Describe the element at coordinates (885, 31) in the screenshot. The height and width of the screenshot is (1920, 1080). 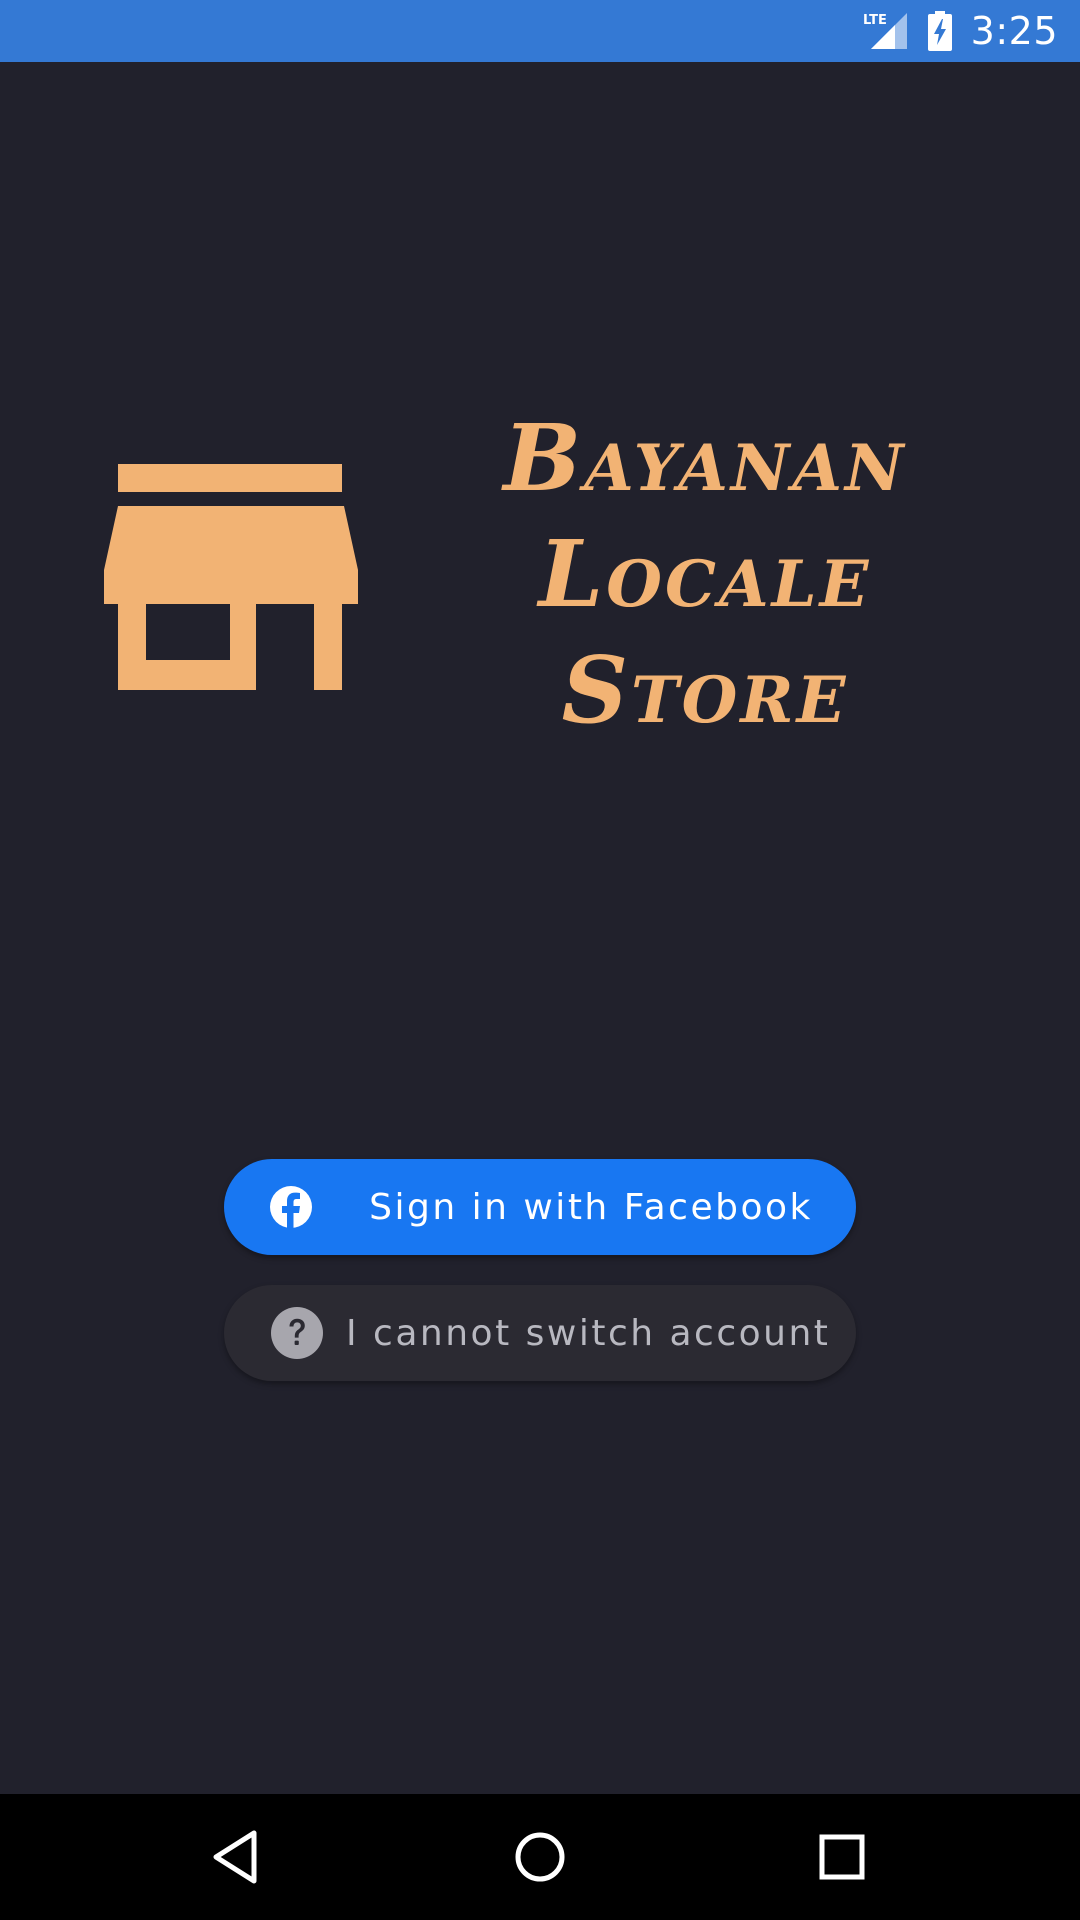
I see `lte-signal-icon: LTE` at that location.